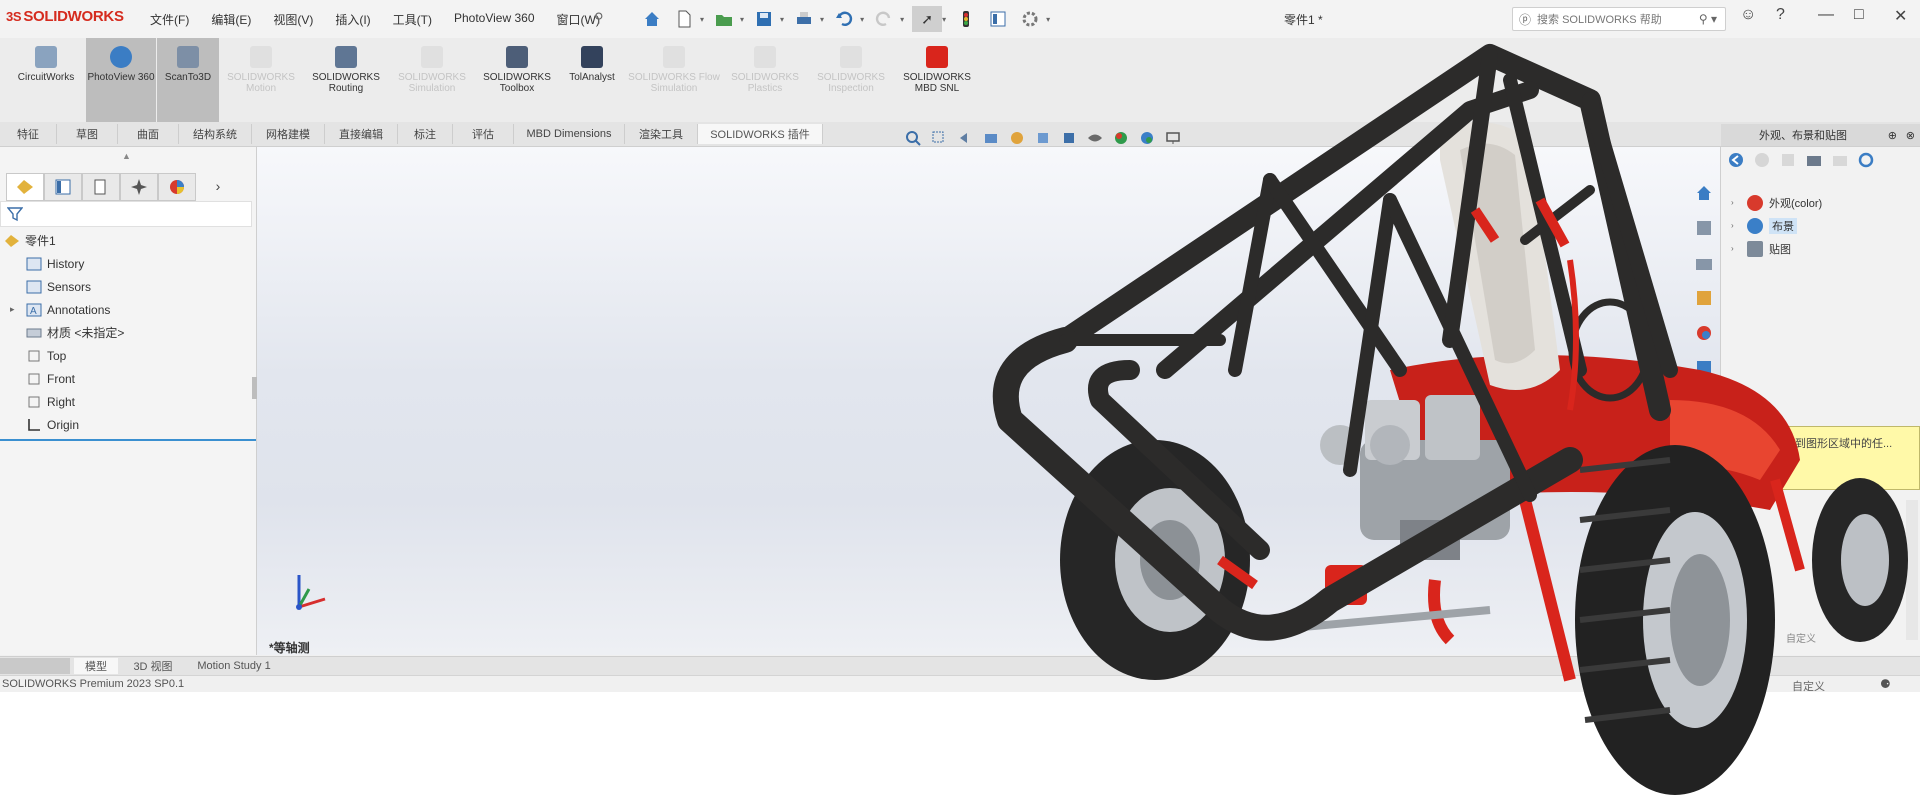  What do you see at coordinates (346, 80) in the screenshot?
I see `cmd-routing: SOLIDWORKS Routing` at bounding box center [346, 80].